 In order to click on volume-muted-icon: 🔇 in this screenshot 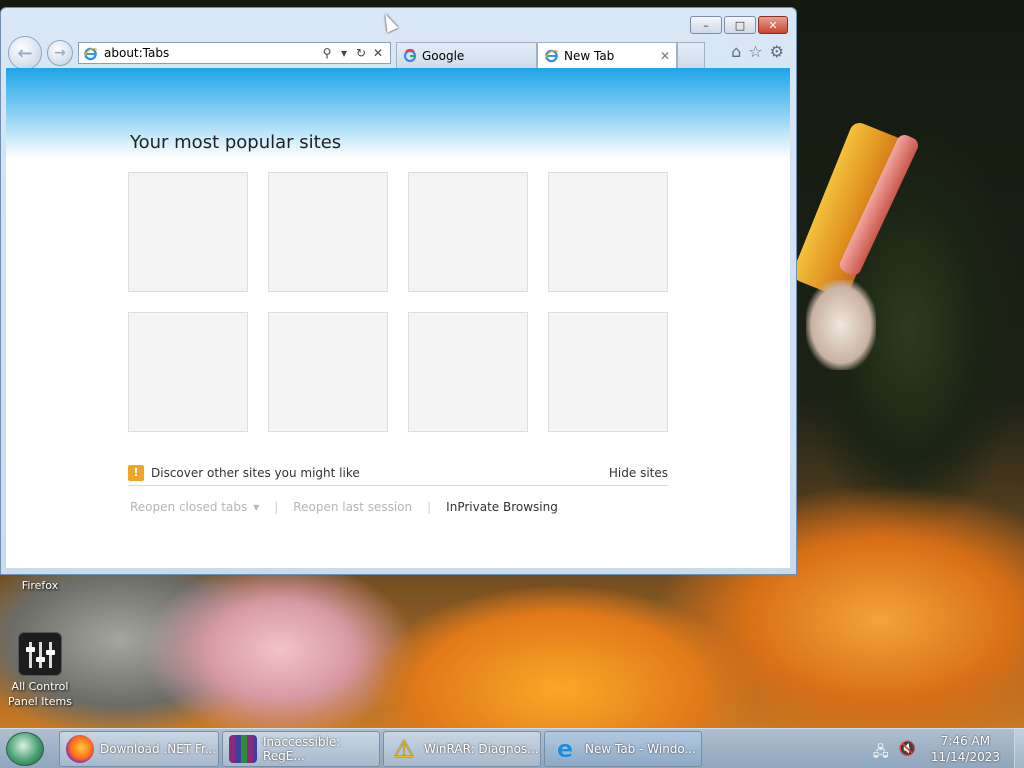, I will do `click(907, 749)`.